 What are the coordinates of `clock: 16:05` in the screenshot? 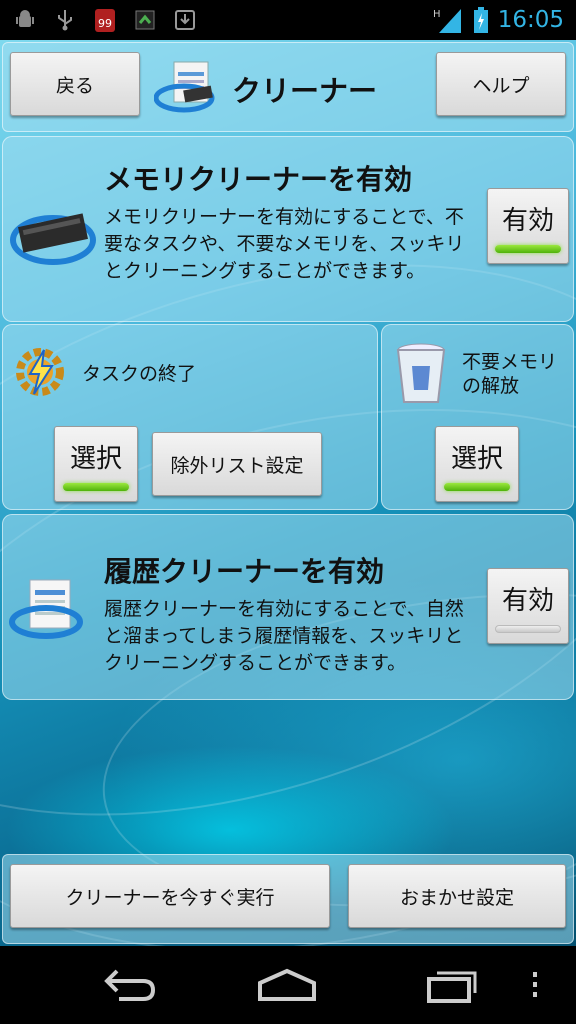 It's located at (530, 20).